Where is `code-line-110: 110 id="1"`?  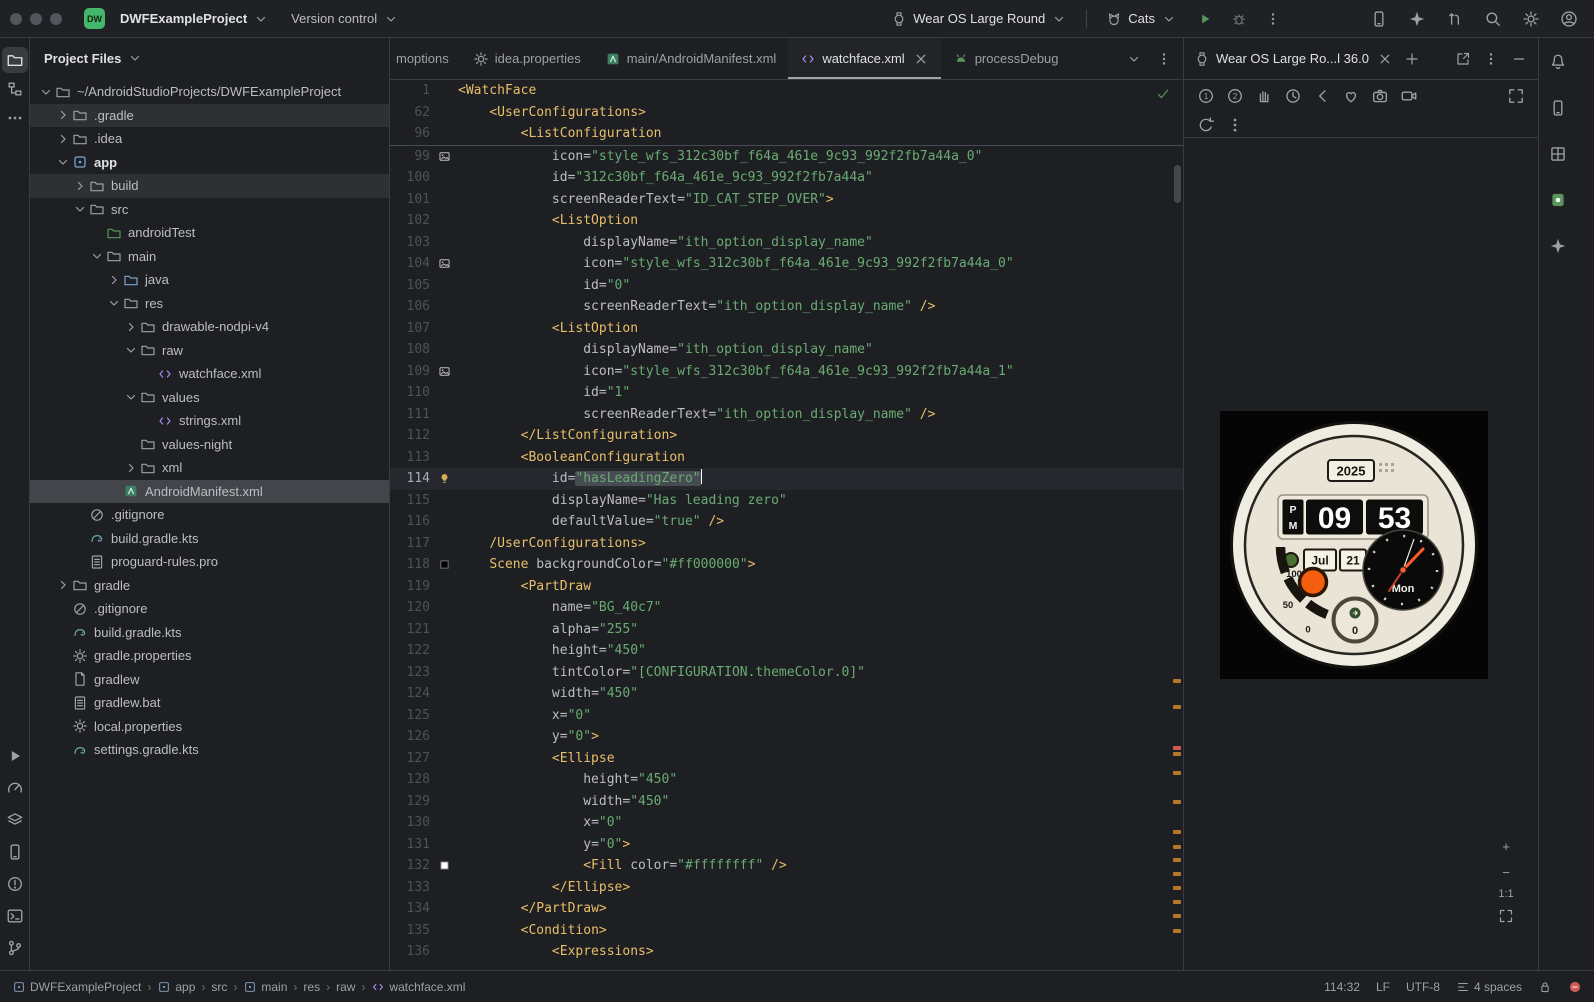
code-line-110: 110 id="1" is located at coordinates (786, 393).